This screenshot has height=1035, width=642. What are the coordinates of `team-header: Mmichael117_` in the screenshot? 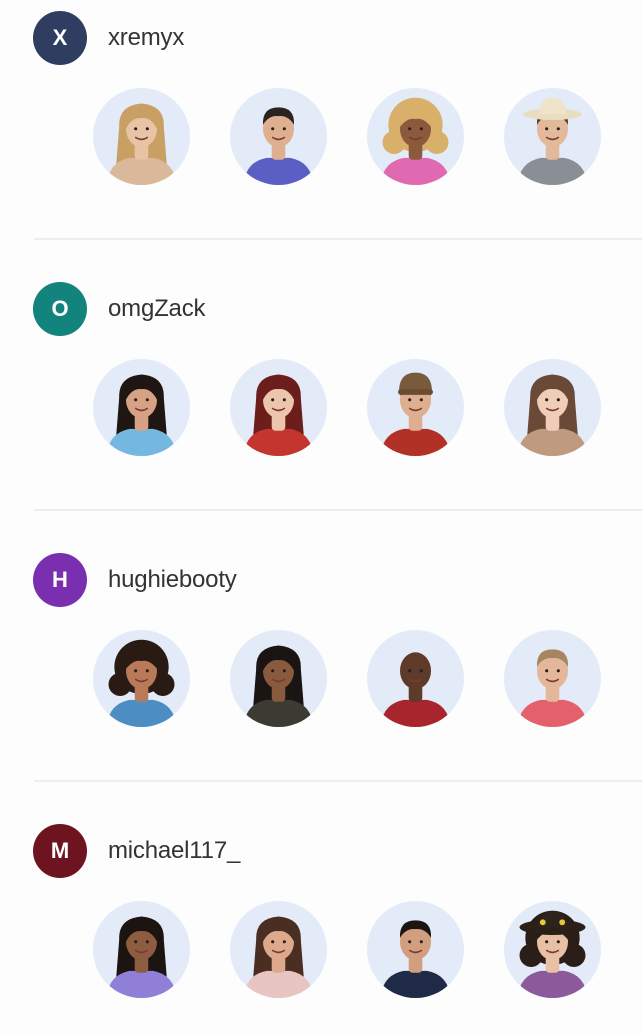 It's located at (136, 851).